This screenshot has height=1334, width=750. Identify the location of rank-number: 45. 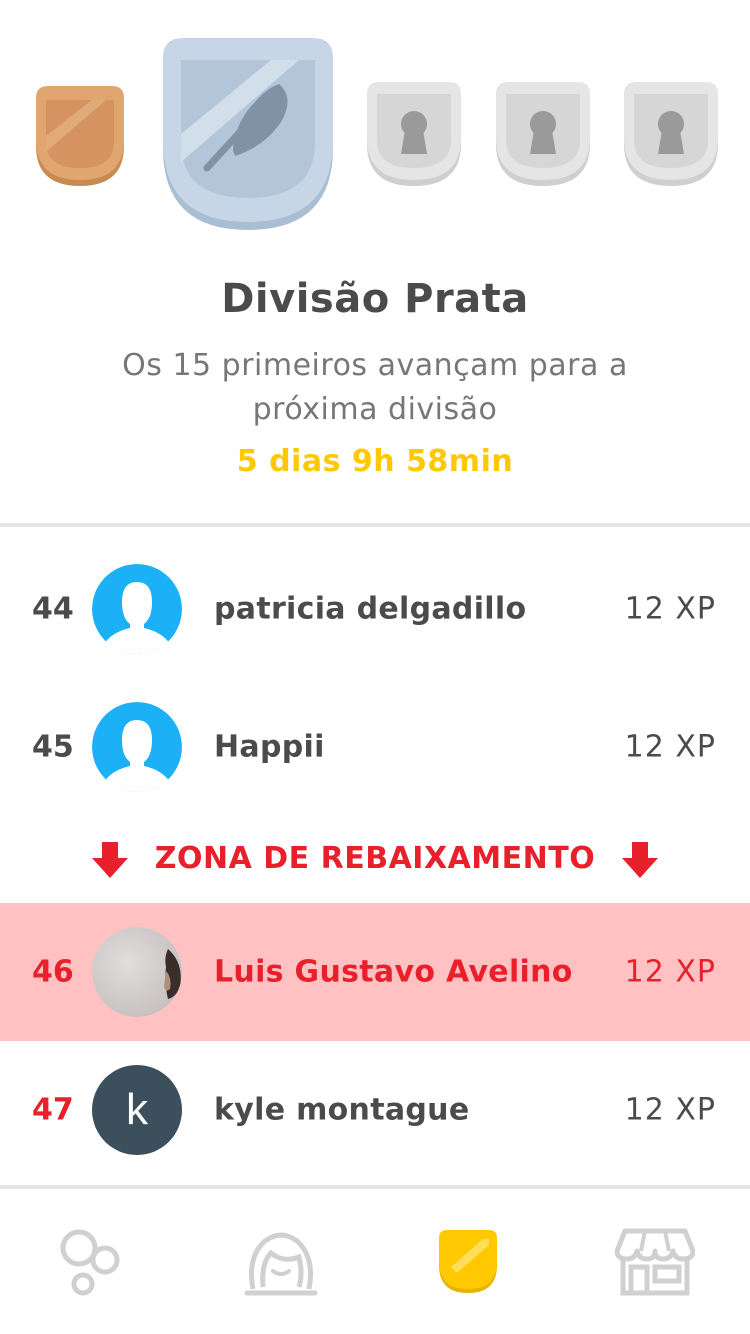
(53, 747).